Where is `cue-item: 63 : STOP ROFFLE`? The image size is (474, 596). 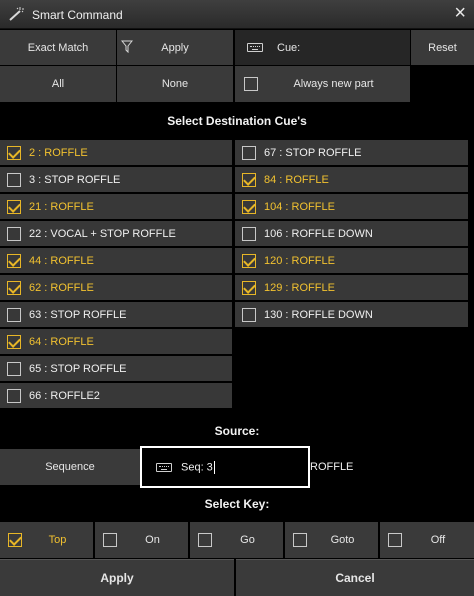
cue-item: 63 : STOP ROFFLE is located at coordinates (116, 314).